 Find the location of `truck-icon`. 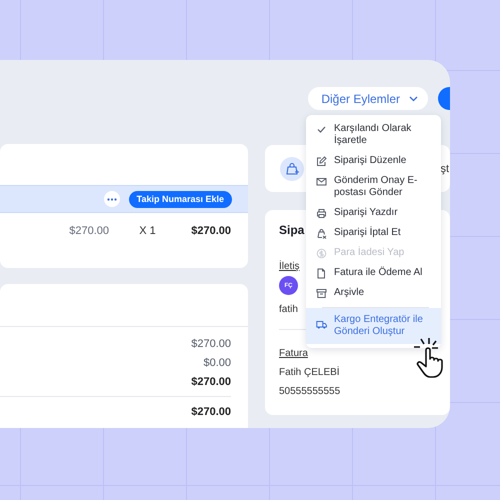

truck-icon is located at coordinates (321, 324).